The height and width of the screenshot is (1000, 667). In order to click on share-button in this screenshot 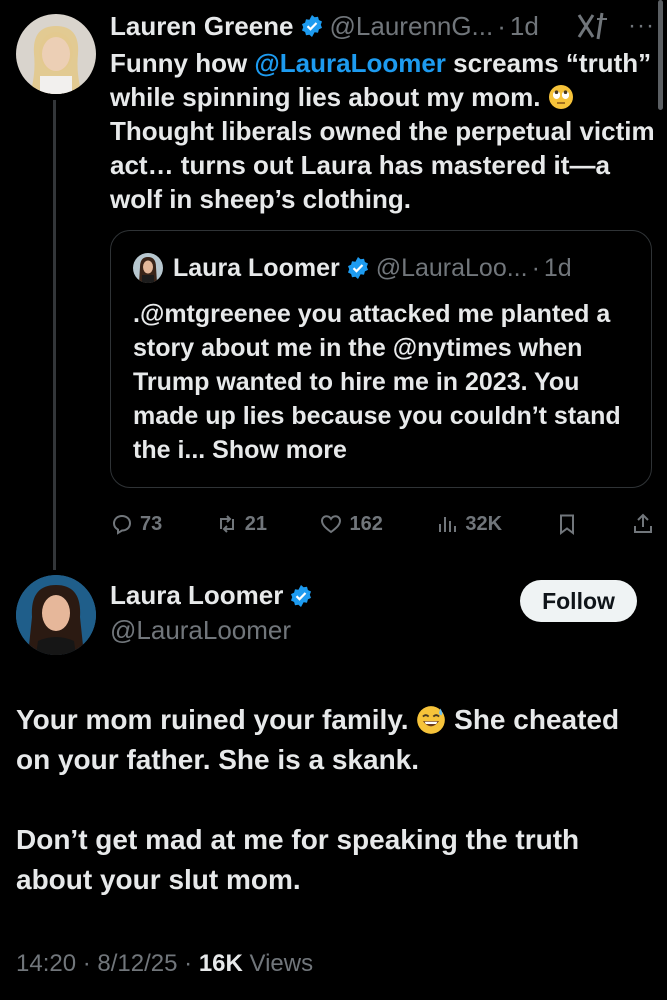, I will do `click(643, 524)`.